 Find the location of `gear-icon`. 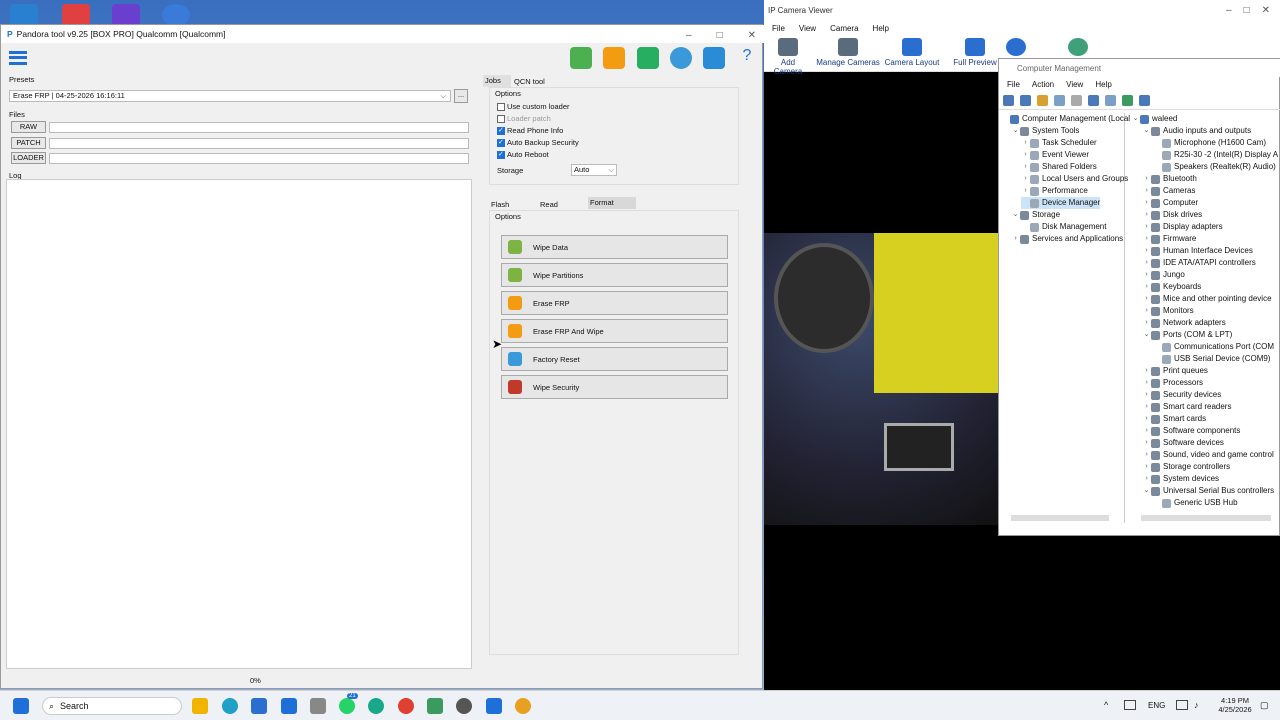

gear-icon is located at coordinates (681, 58).